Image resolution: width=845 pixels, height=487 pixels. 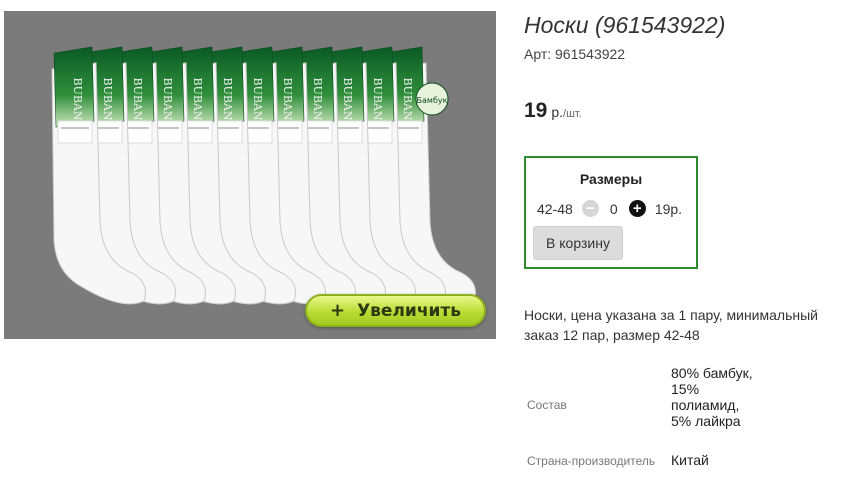 I want to click on article-number: Арт: 961543922, so click(x=574, y=54).